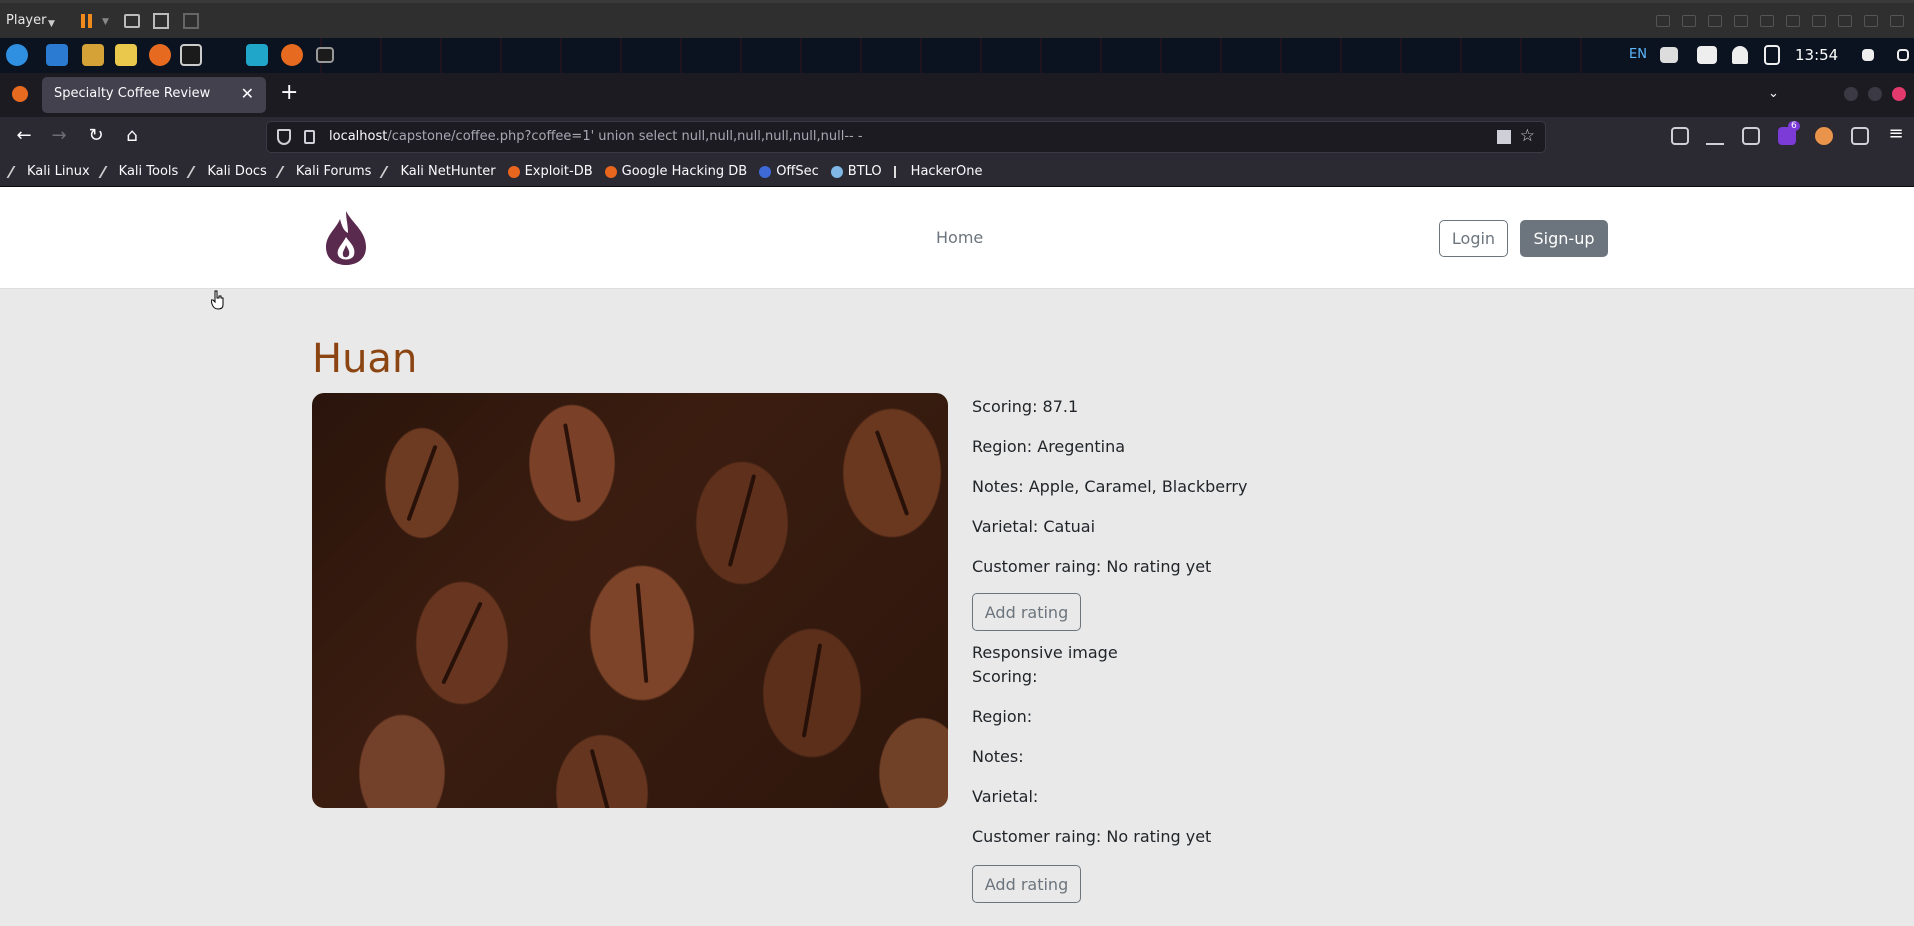  I want to click on bookmark-star-icon: ☆, so click(1527, 136).